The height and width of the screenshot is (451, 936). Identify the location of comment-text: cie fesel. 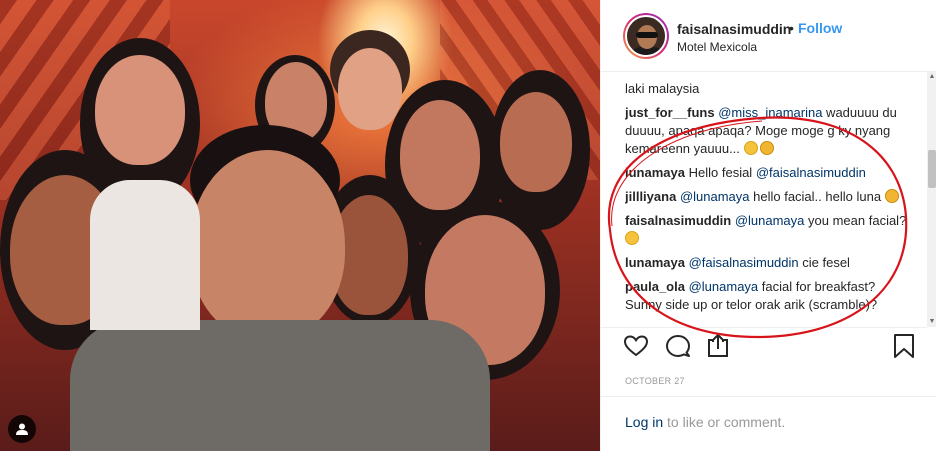
(824, 262).